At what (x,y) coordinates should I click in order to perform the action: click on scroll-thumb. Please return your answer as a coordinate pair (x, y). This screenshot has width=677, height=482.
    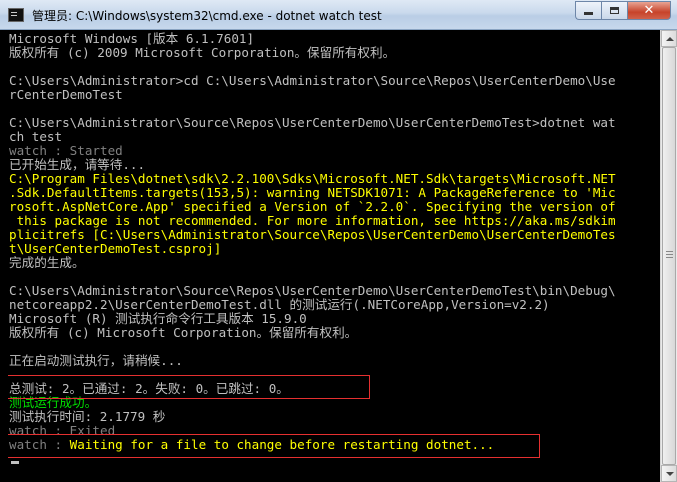
    Looking at the image, I should click on (669, 256).